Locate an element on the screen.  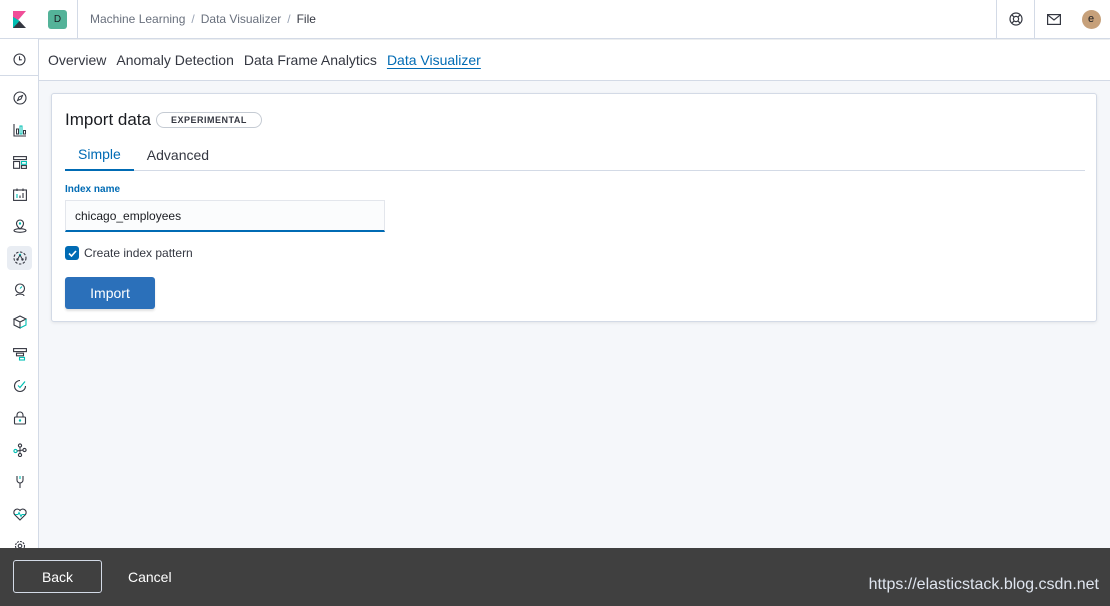
import-button: Import is located at coordinates (110, 293).